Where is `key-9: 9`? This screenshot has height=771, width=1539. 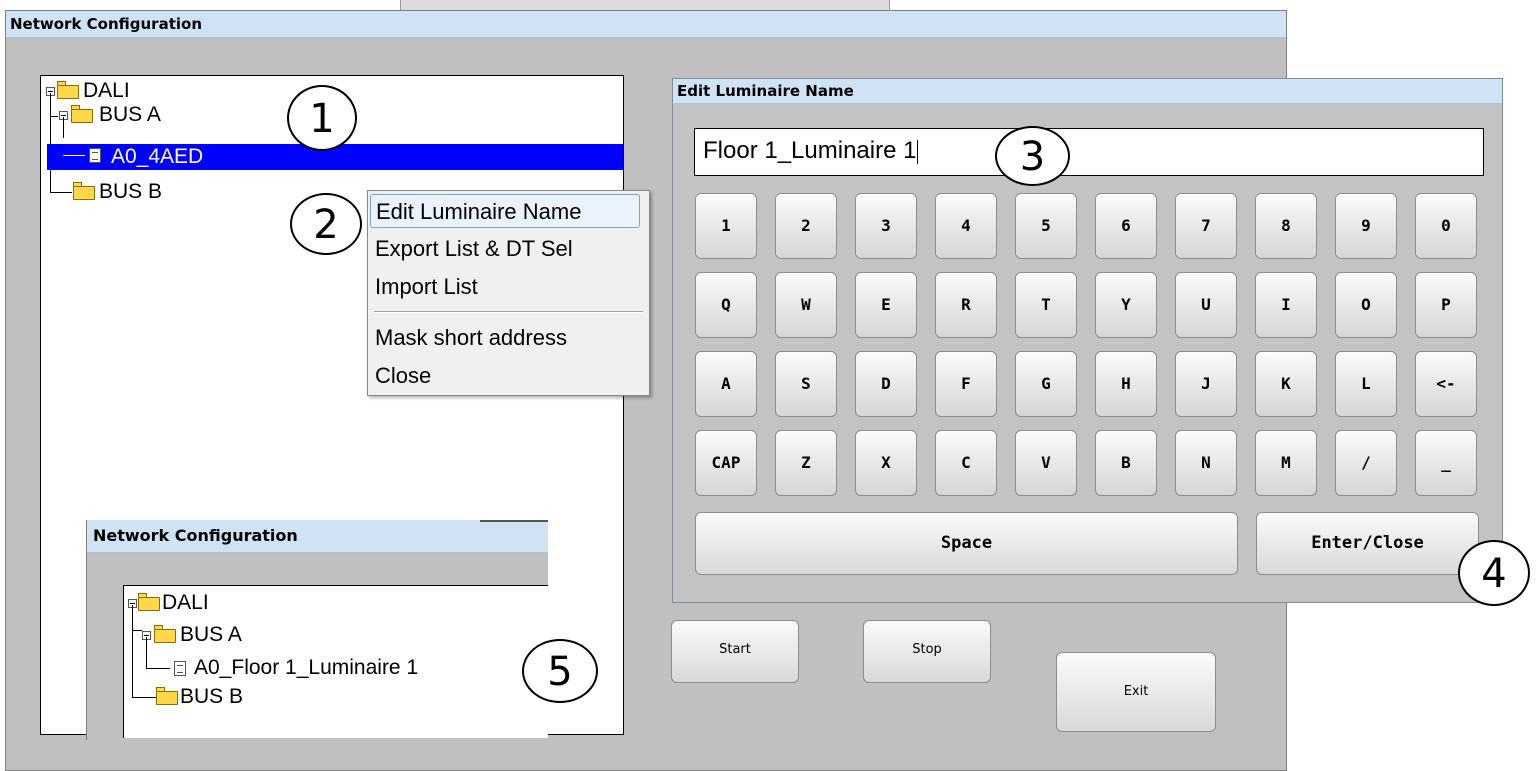 key-9: 9 is located at coordinates (1366, 226).